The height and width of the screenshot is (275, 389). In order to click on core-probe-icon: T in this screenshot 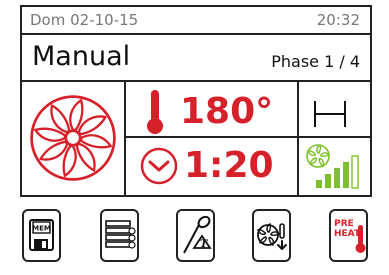, I will do `click(197, 234)`.